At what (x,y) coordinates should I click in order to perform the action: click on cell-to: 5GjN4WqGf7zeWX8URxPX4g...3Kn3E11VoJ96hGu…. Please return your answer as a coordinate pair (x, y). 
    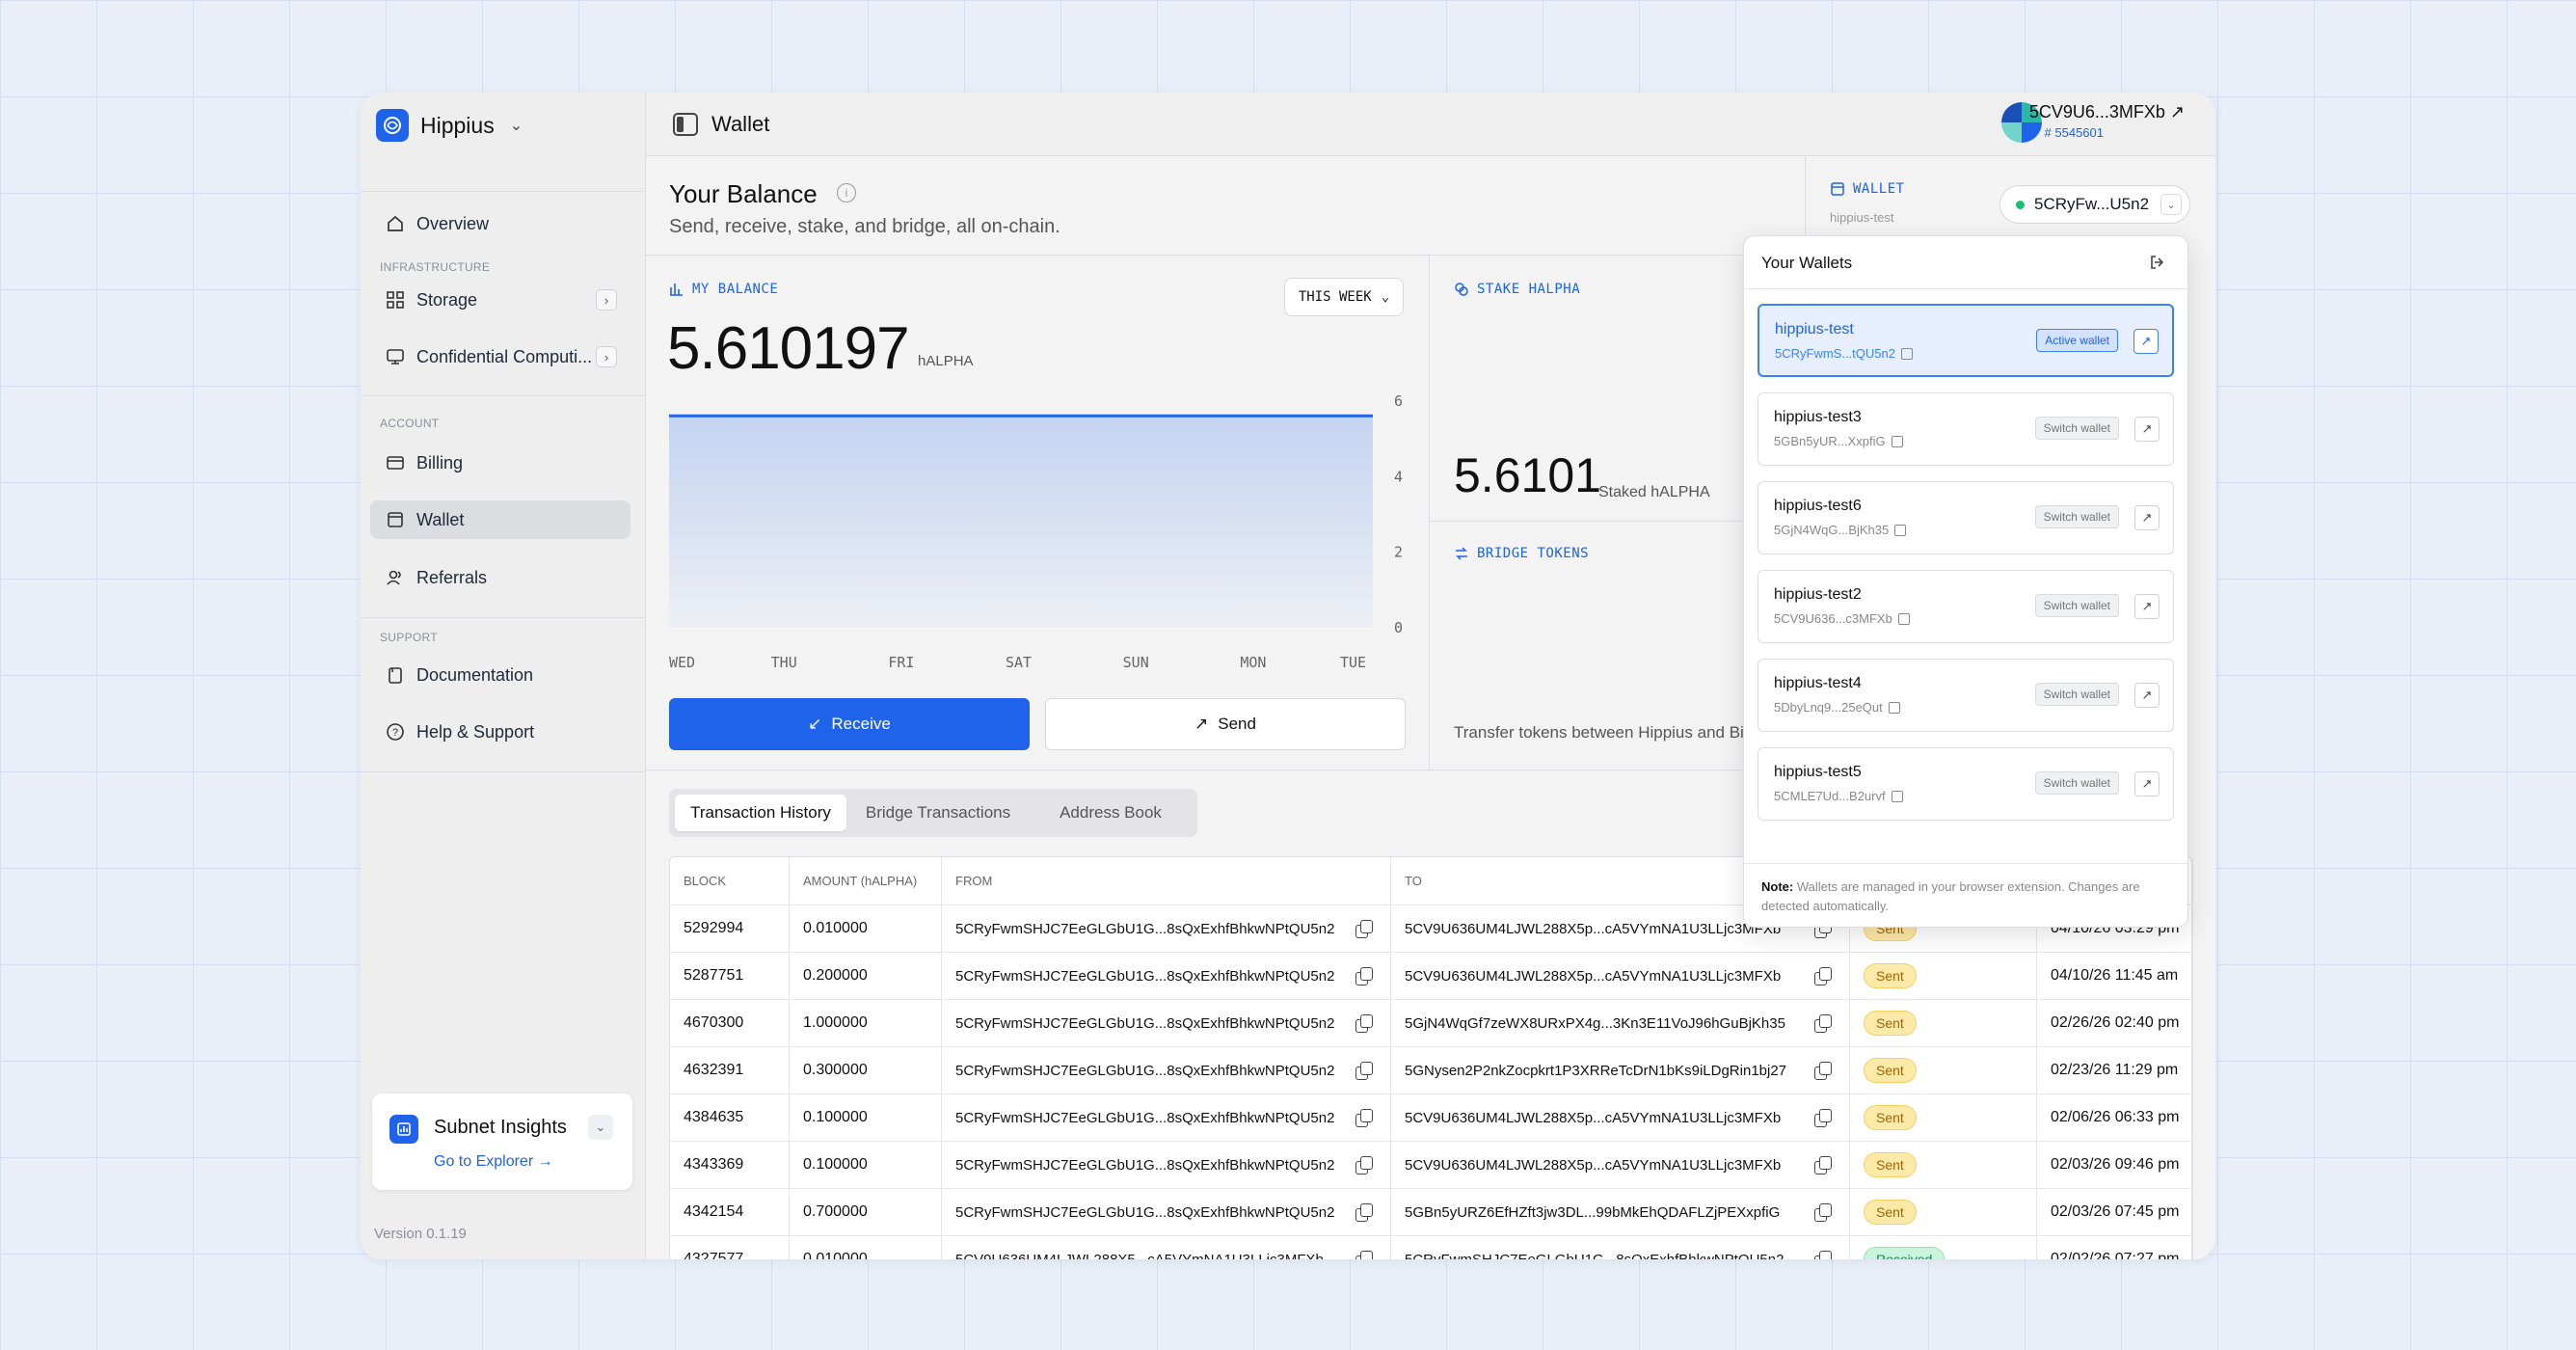
    Looking at the image, I should click on (1621, 1023).